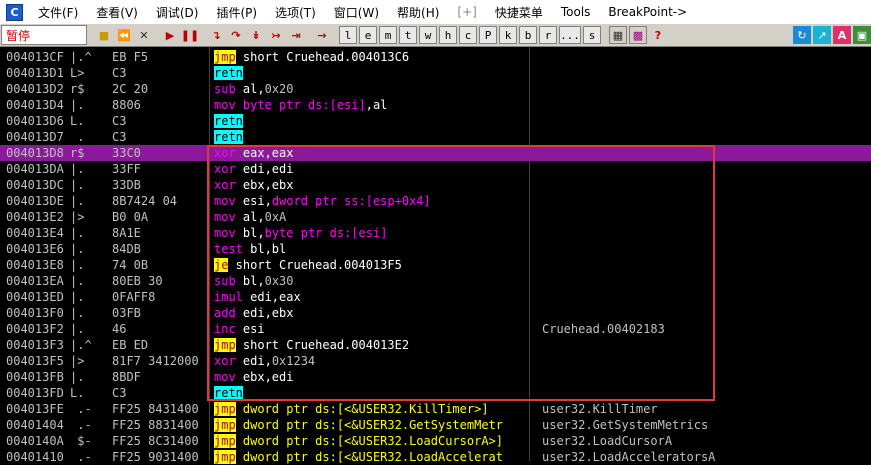  I want to click on hex-cell: 81F7 3412000, so click(155, 361).